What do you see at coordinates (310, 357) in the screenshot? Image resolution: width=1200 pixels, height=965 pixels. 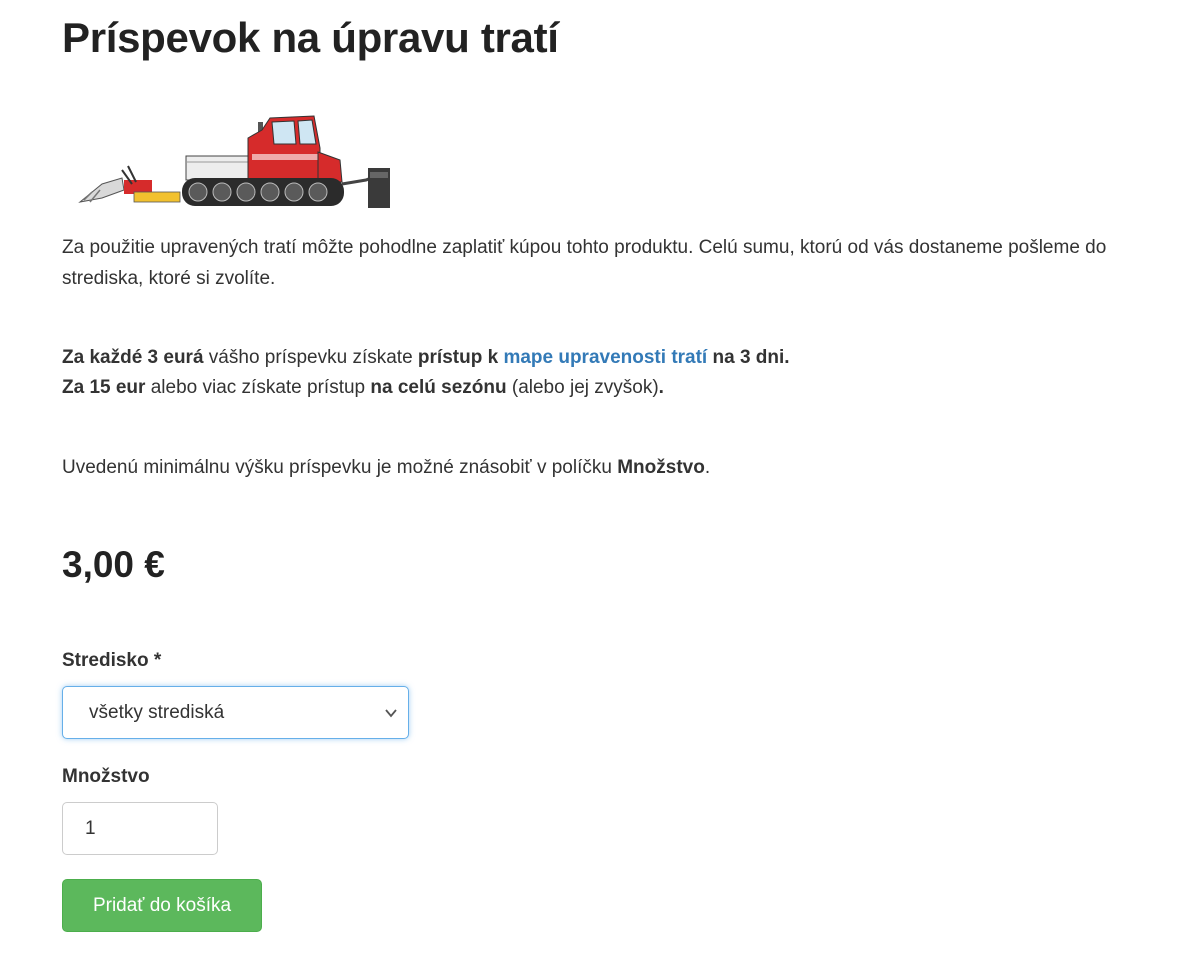 I see `text: vášho príspevku získate` at bounding box center [310, 357].